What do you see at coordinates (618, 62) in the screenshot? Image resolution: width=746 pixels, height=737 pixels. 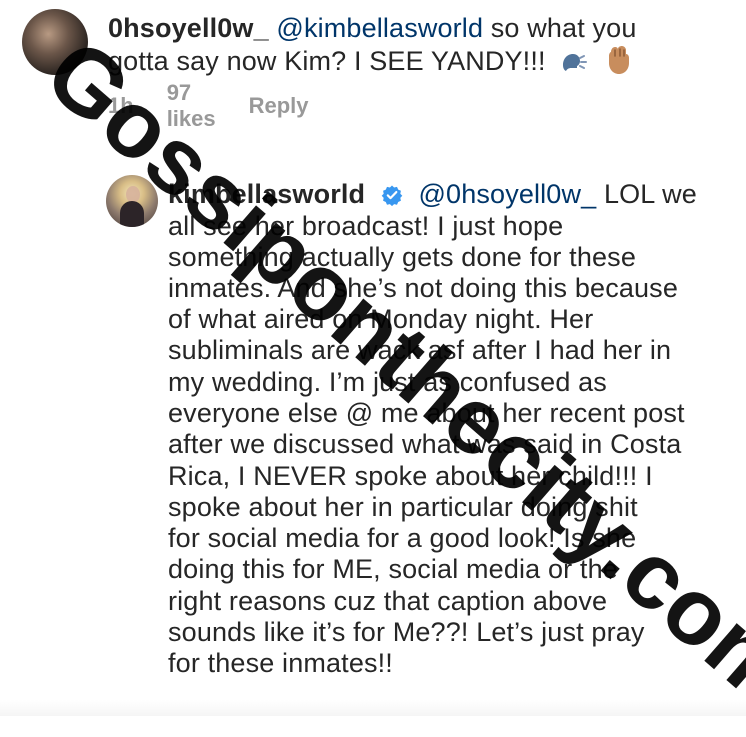 I see `raised-fist-icon` at bounding box center [618, 62].